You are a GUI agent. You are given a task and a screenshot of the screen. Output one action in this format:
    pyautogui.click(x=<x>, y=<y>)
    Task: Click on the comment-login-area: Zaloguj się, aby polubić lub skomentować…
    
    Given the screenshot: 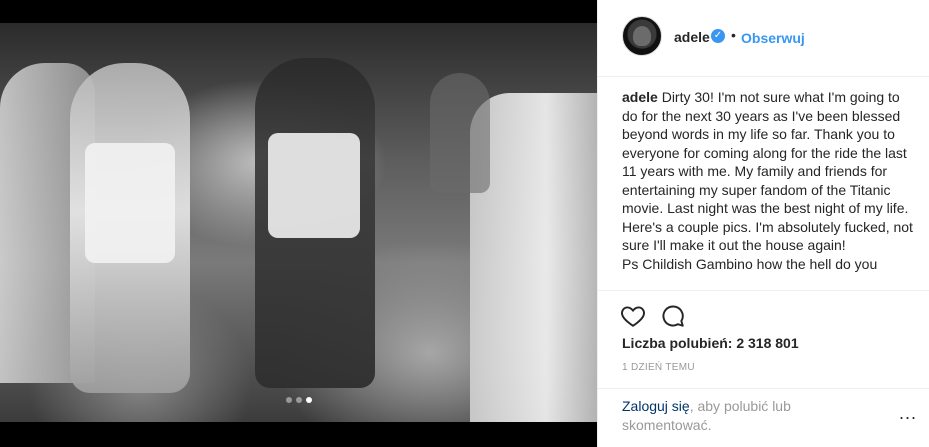 What is the action you would take?
    pyautogui.click(x=763, y=417)
    